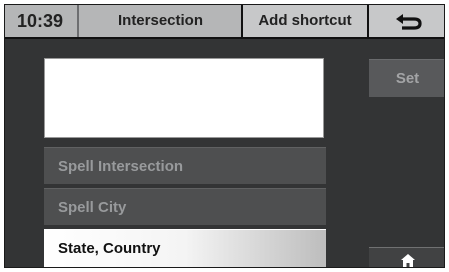 Image resolution: width=449 pixels, height=272 pixels. I want to click on back-button, so click(405, 21).